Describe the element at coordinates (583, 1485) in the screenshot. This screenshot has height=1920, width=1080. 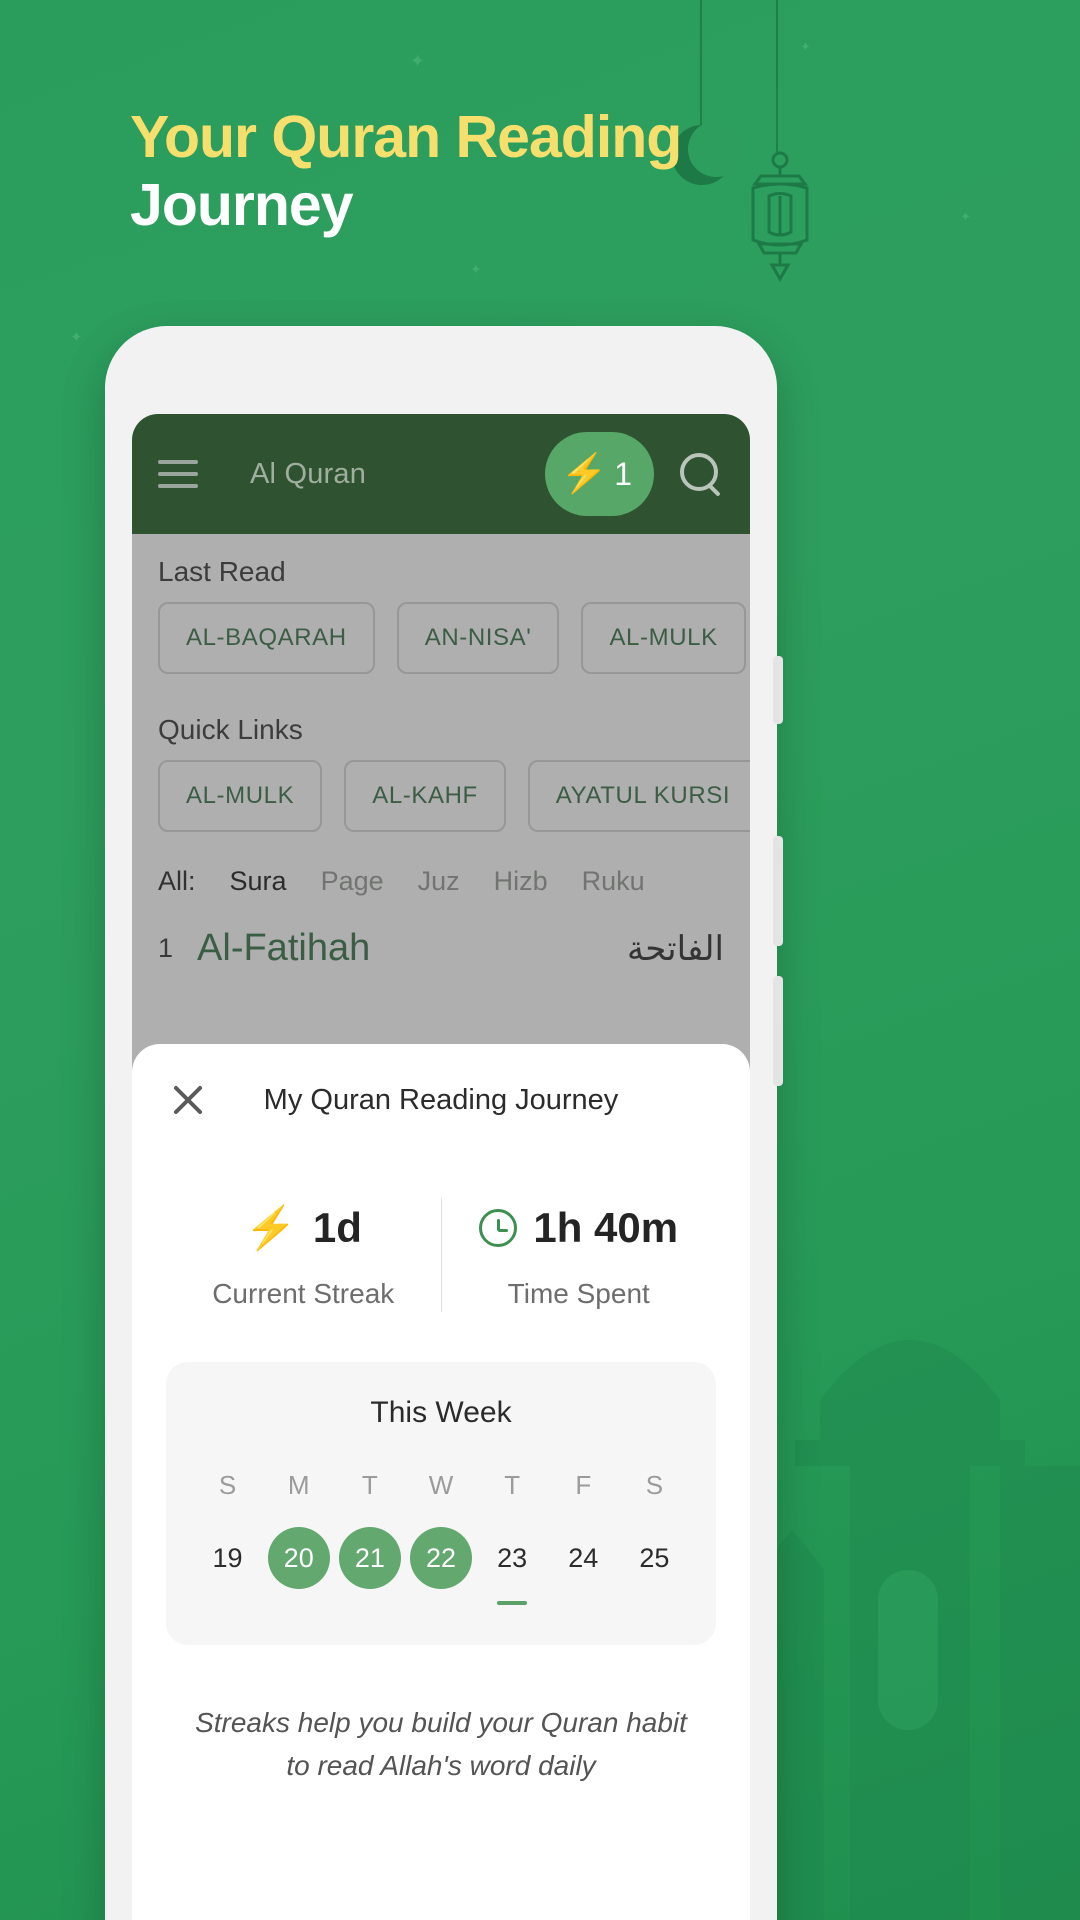
I see `dow-label: F` at that location.